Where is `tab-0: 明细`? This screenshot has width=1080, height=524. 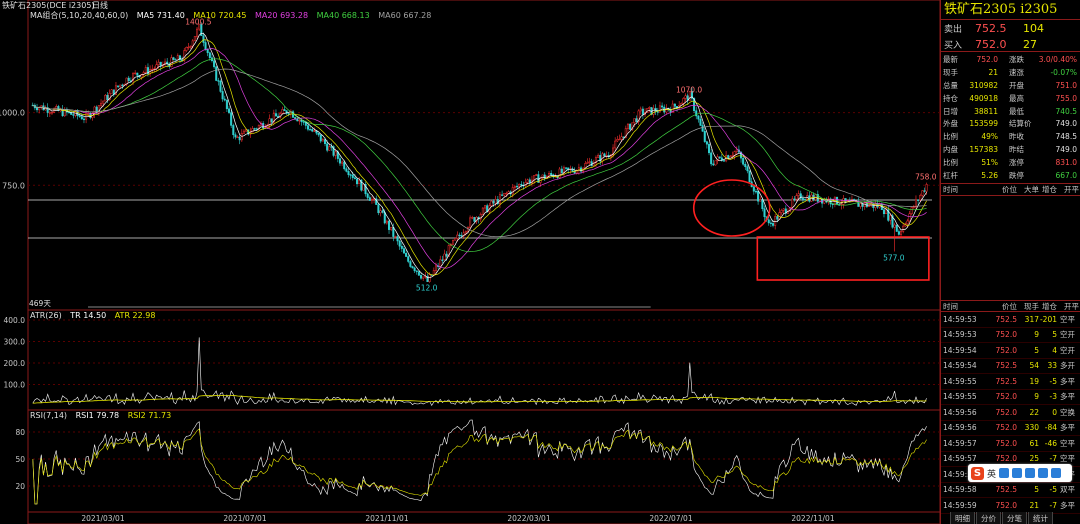
tab-0: 明细 is located at coordinates (962, 518).